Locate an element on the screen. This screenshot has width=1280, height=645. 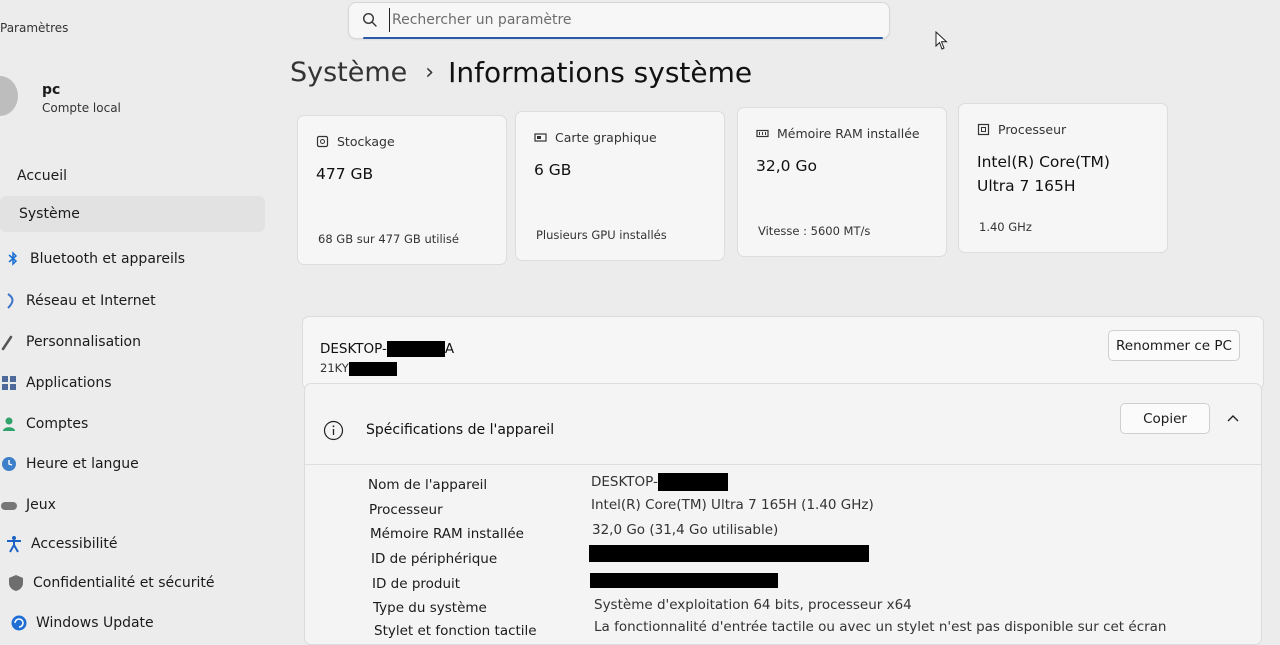
gamepad-icon is located at coordinates (9, 506).